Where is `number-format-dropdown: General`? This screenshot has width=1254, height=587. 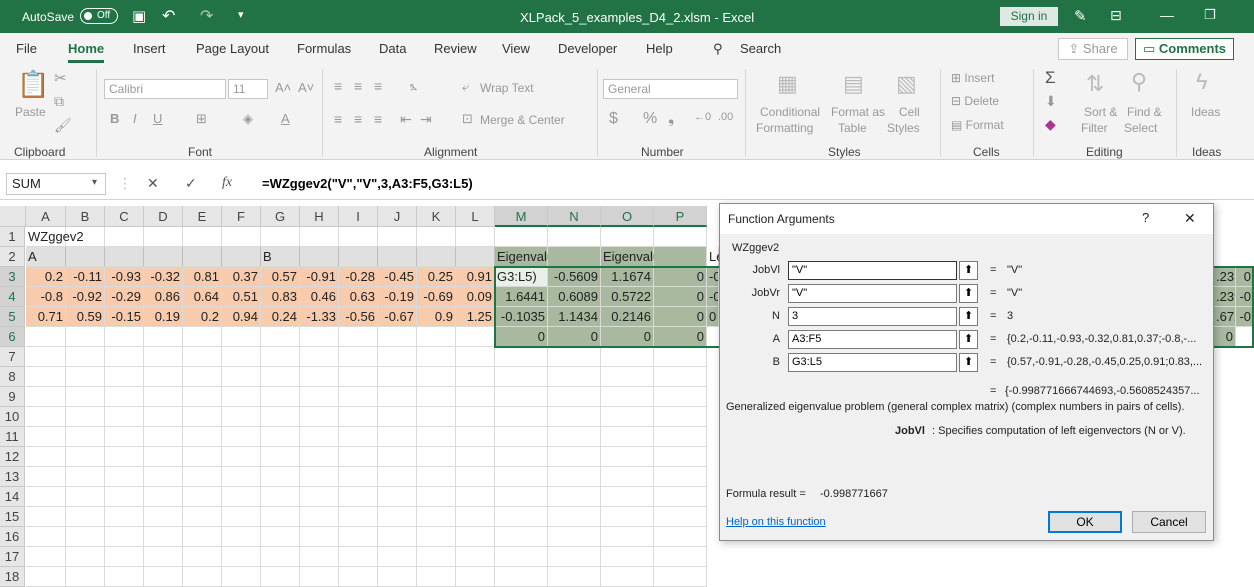
number-format-dropdown: General is located at coordinates (670, 89).